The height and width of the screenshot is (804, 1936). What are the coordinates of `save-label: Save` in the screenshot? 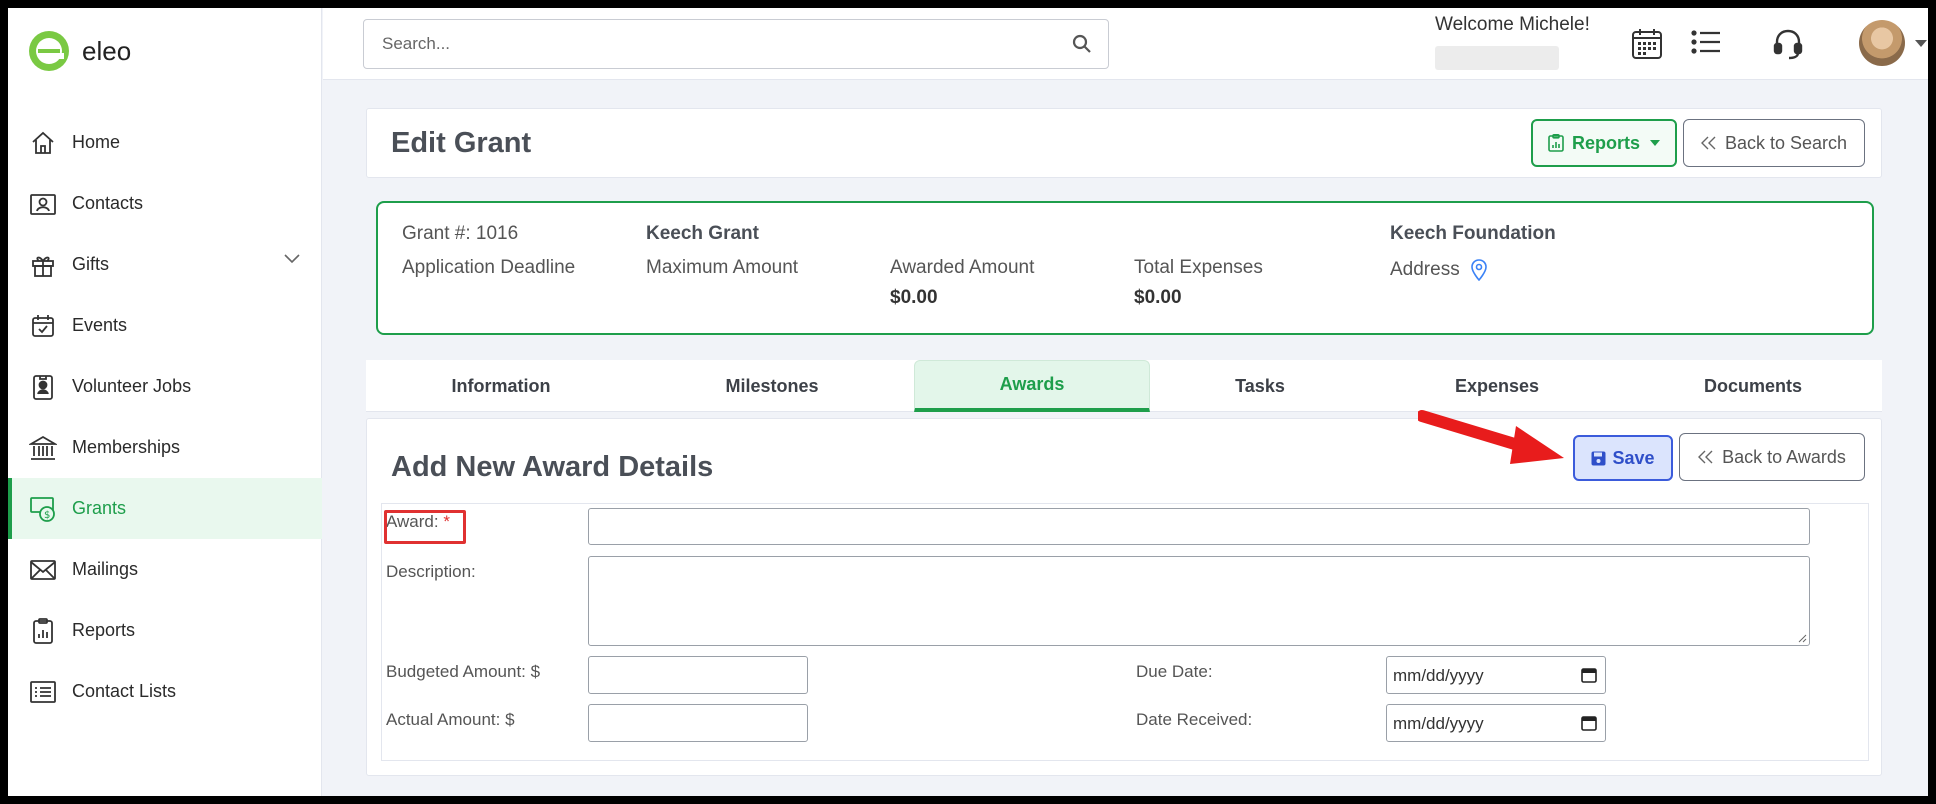 It's located at (1633, 457).